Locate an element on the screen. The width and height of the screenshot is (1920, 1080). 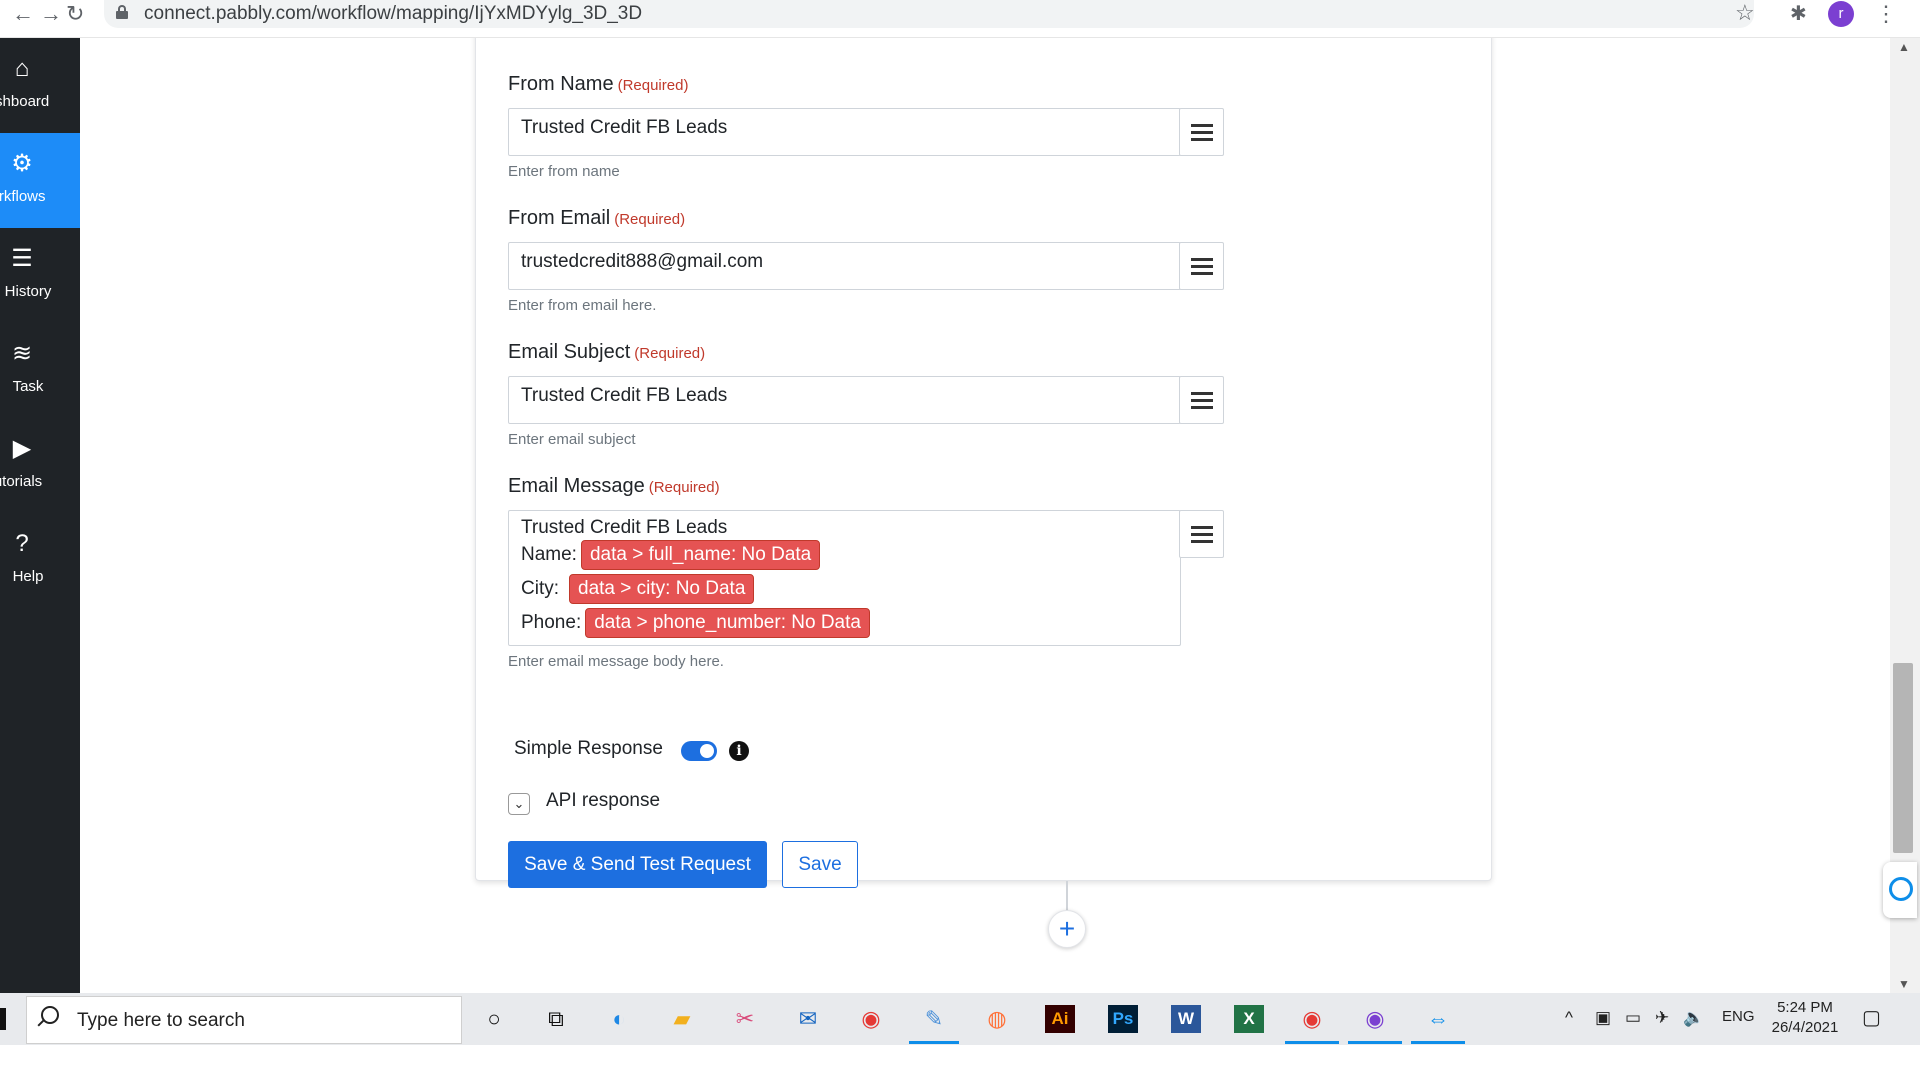
excel-icon: X is located at coordinates (1249, 1019).